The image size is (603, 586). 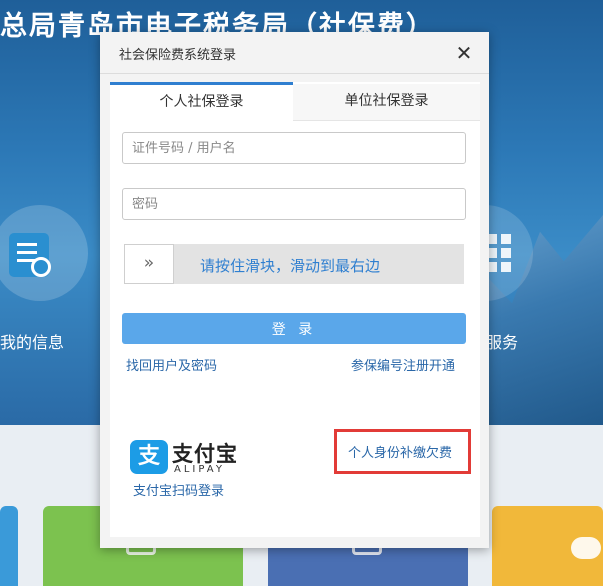 What do you see at coordinates (9, 546) in the screenshot?
I see `function-tile-blue` at bounding box center [9, 546].